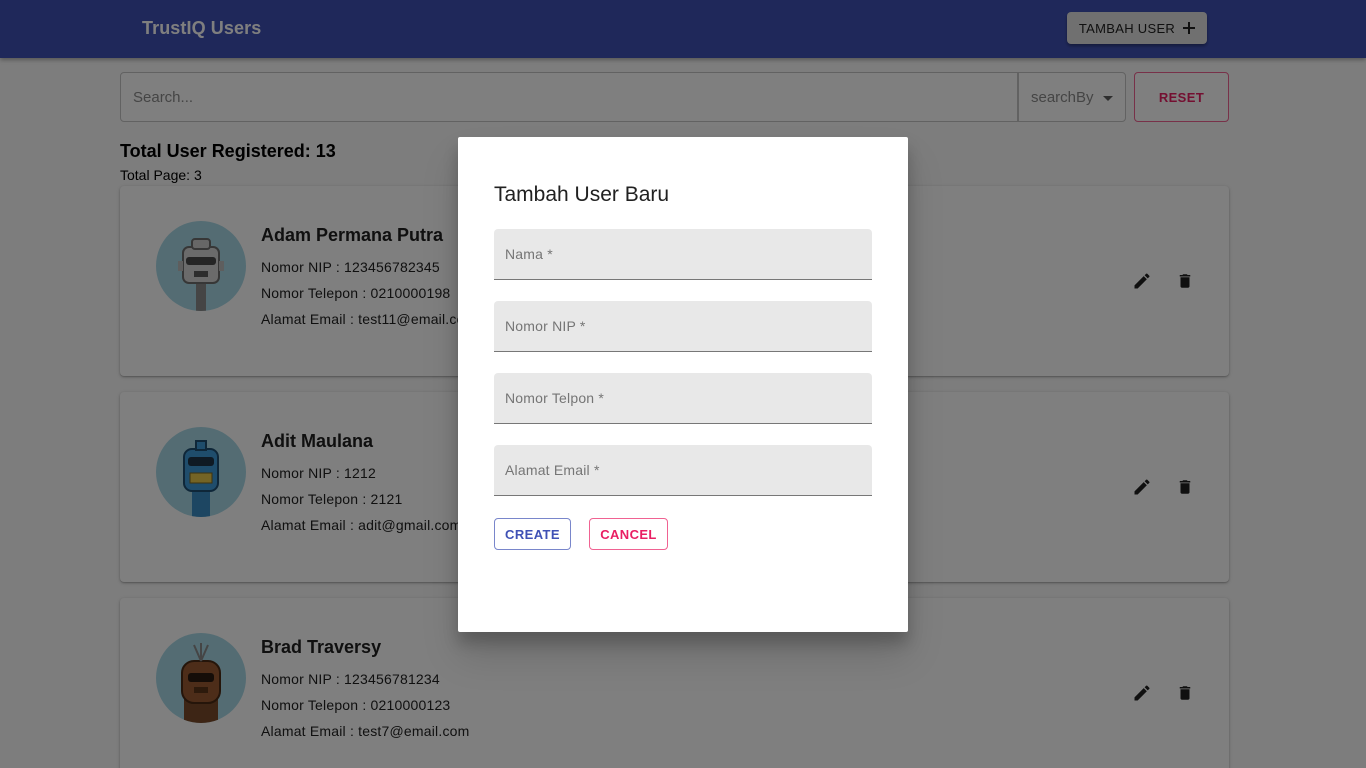 Image resolution: width=1366 pixels, height=768 pixels. Describe the element at coordinates (628, 534) in the screenshot. I see `cancel-button: CANCEL` at that location.